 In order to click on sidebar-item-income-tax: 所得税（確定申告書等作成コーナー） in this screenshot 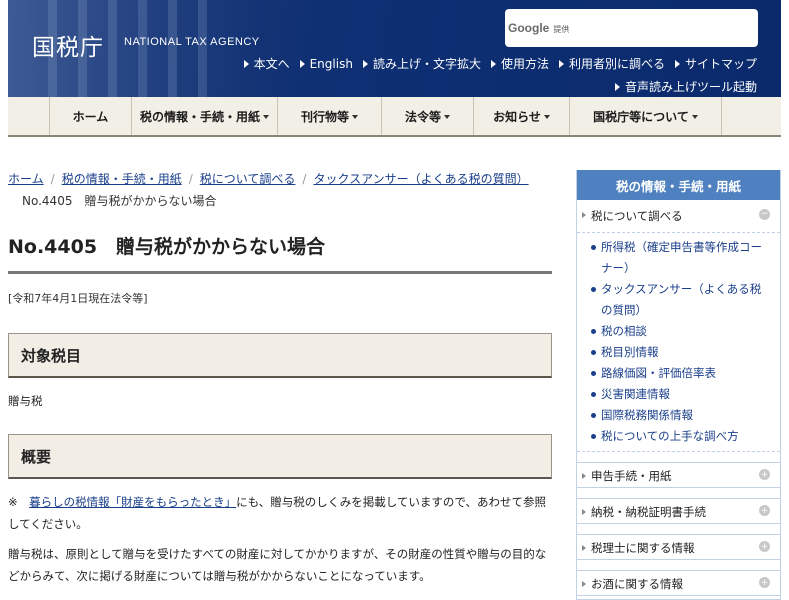, I will do `click(681, 258)`.